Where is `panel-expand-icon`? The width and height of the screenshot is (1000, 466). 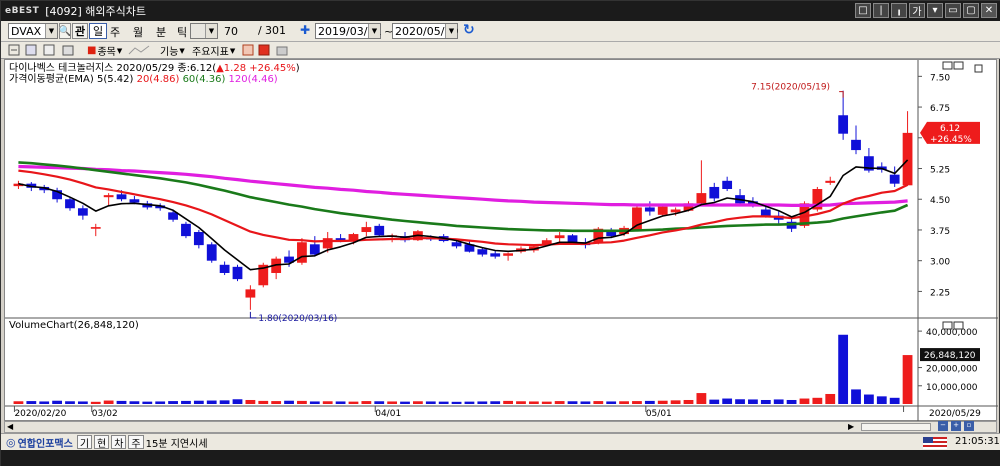 panel-expand-icon is located at coordinates (978, 68).